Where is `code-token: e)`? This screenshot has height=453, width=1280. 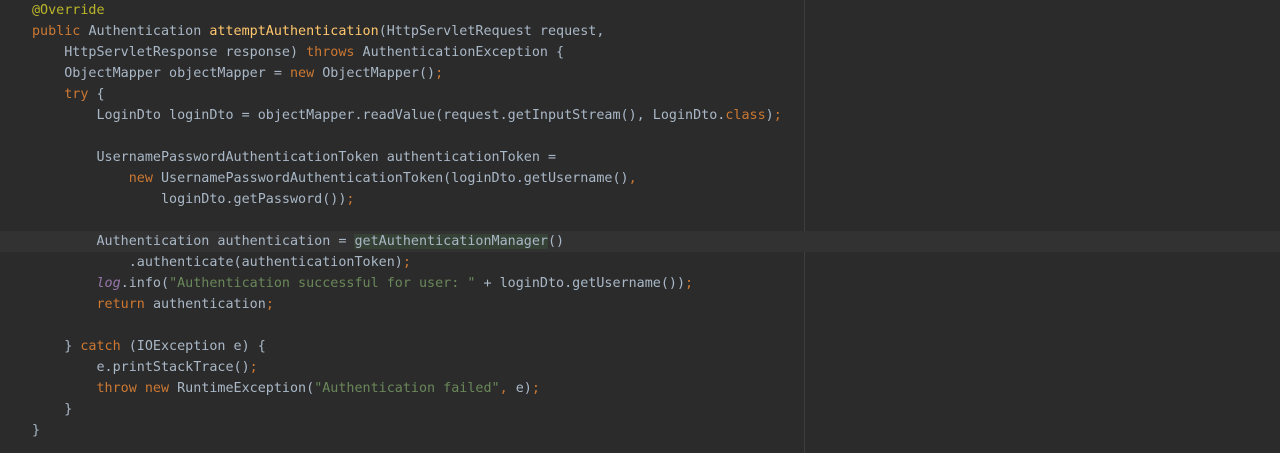 code-token: e) is located at coordinates (523, 388).